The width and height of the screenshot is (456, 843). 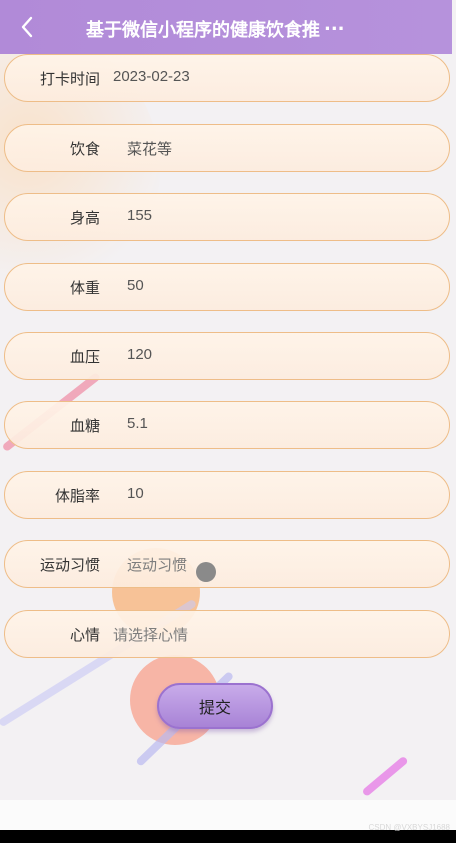 I want to click on field-value: 菜花等, so click(x=149, y=148).